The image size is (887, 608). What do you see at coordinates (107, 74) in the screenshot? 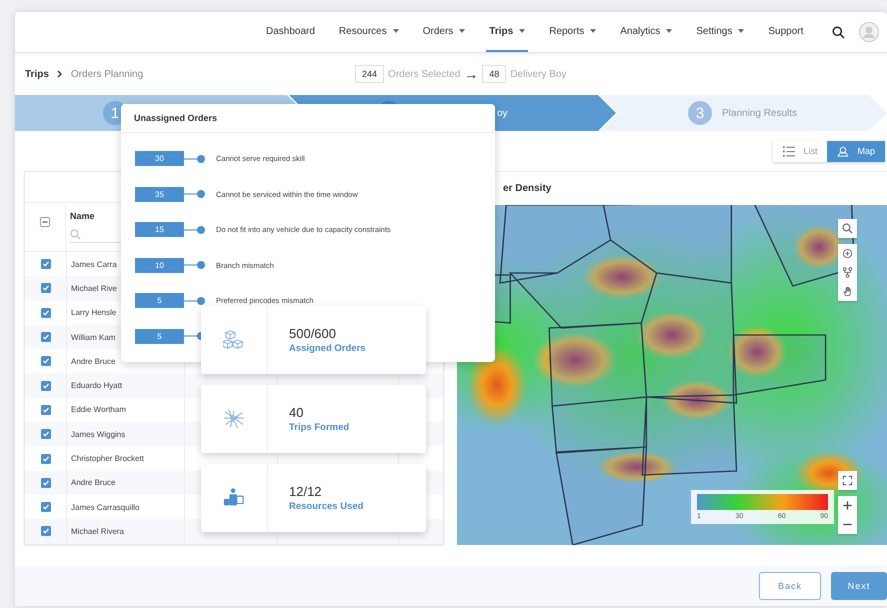
I see `breadcrumb-current: Orders Planning` at bounding box center [107, 74].